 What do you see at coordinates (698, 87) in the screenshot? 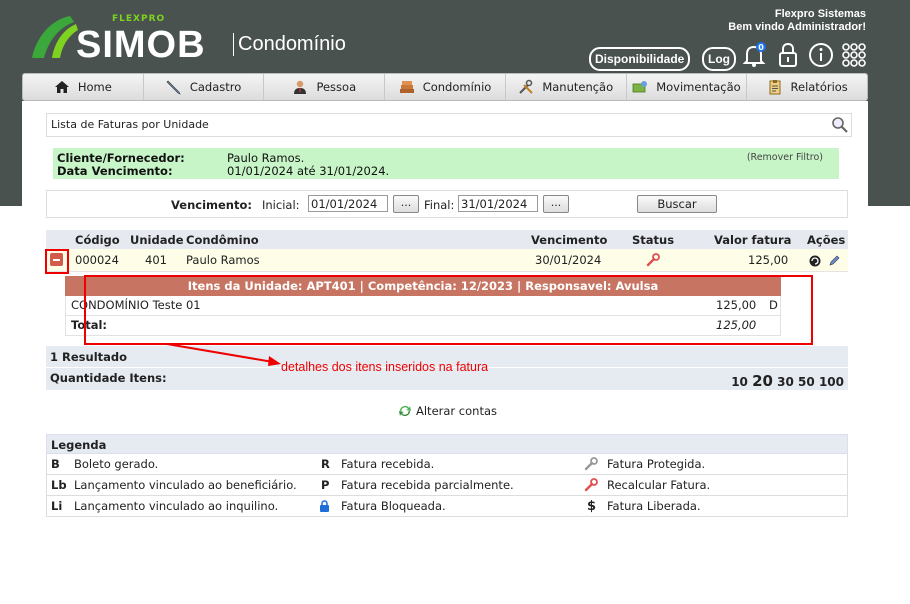
I see `menu-movimentacao-label: Movimentação` at bounding box center [698, 87].